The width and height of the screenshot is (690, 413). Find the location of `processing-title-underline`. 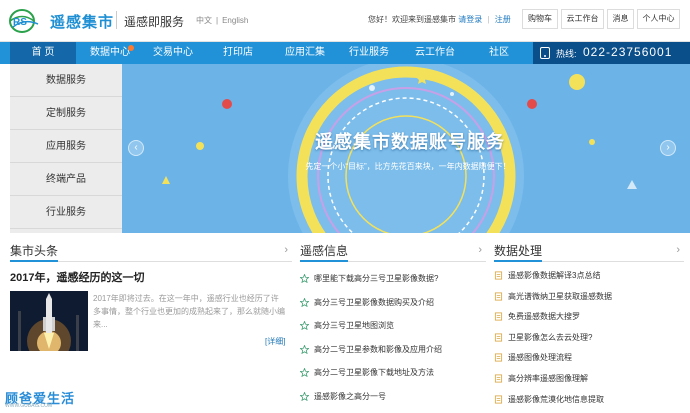

processing-title-underline is located at coordinates (518, 261).